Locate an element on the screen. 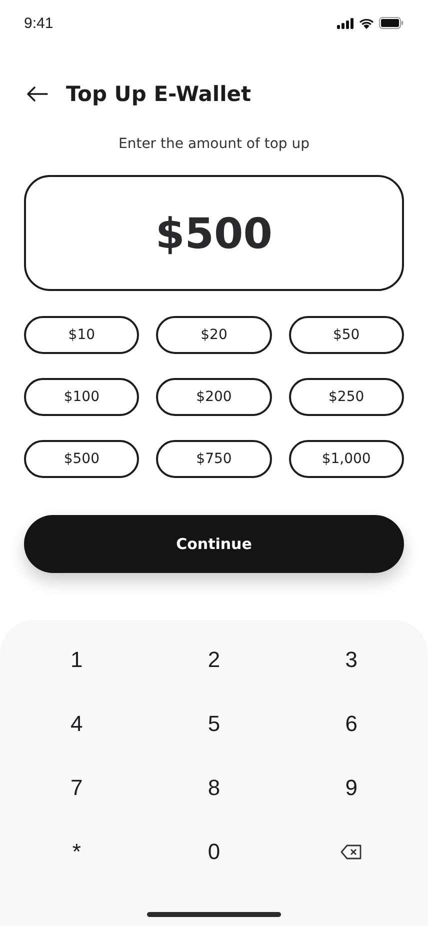 The width and height of the screenshot is (428, 926). amount-chip: $500 is located at coordinates (82, 459).